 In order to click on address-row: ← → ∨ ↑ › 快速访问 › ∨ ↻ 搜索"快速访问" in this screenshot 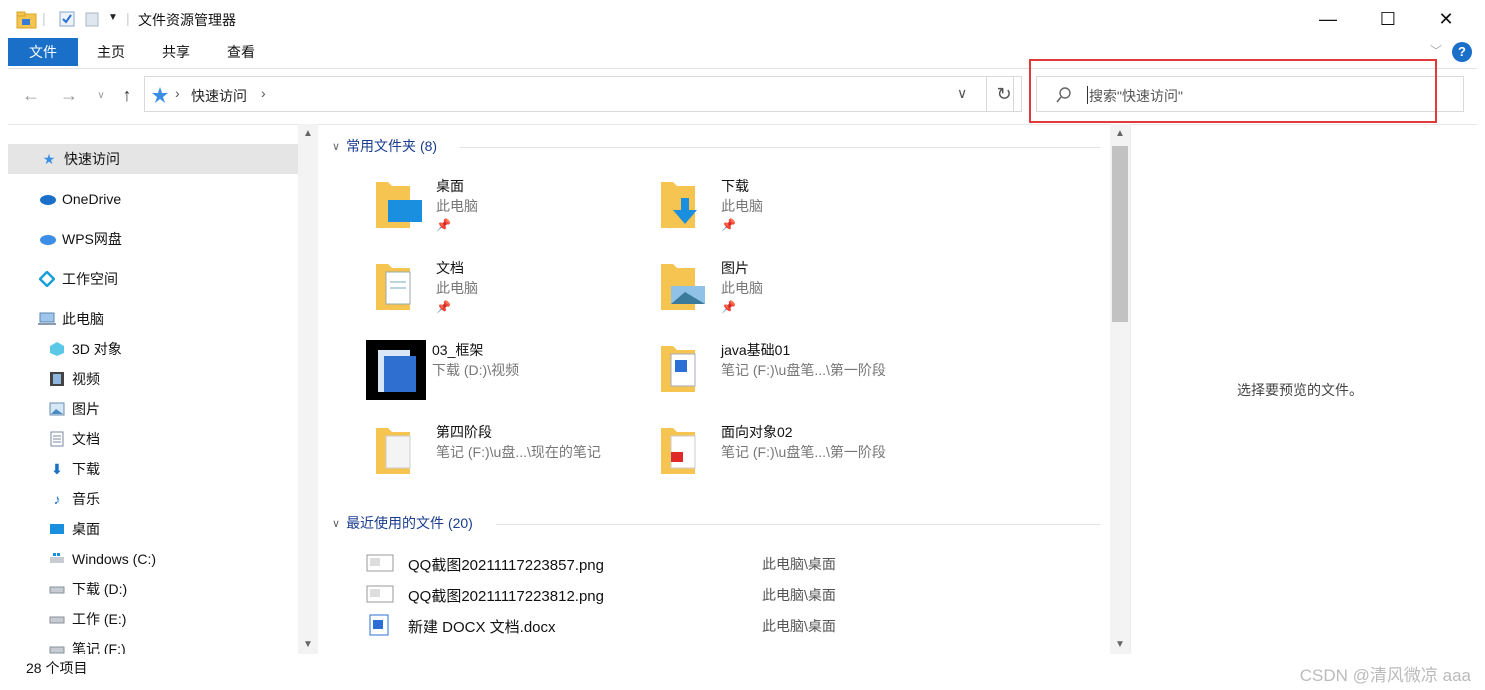, I will do `click(742, 92)`.